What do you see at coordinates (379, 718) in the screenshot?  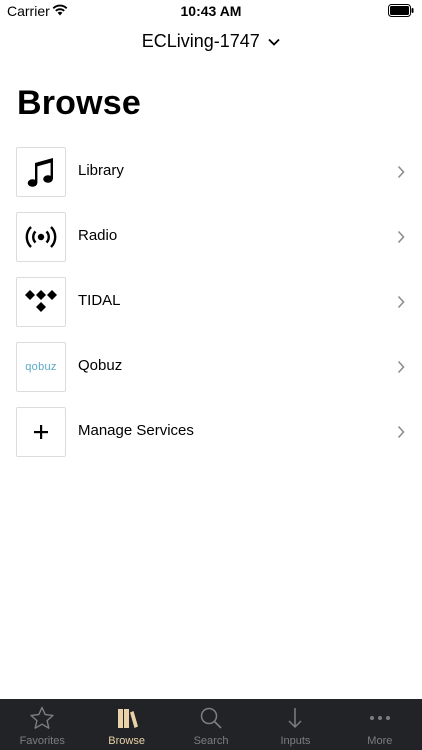 I see `ellipsis-icon` at bounding box center [379, 718].